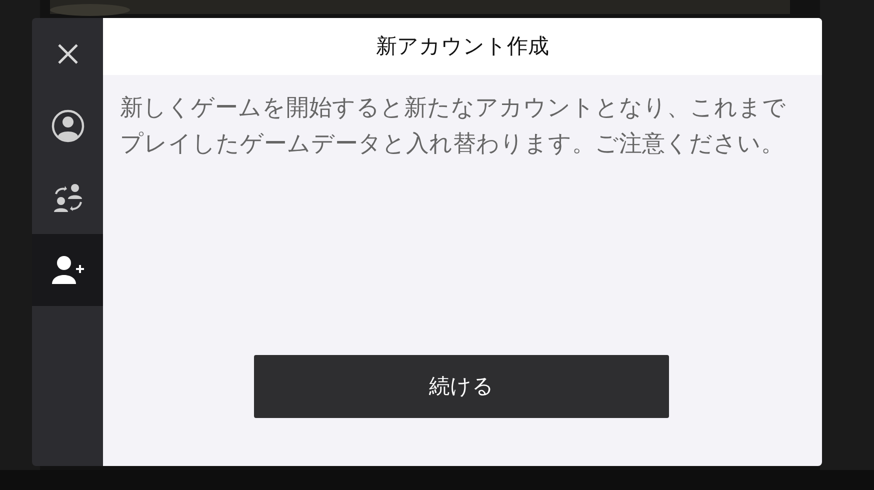  I want to click on profile-icon, so click(67, 126).